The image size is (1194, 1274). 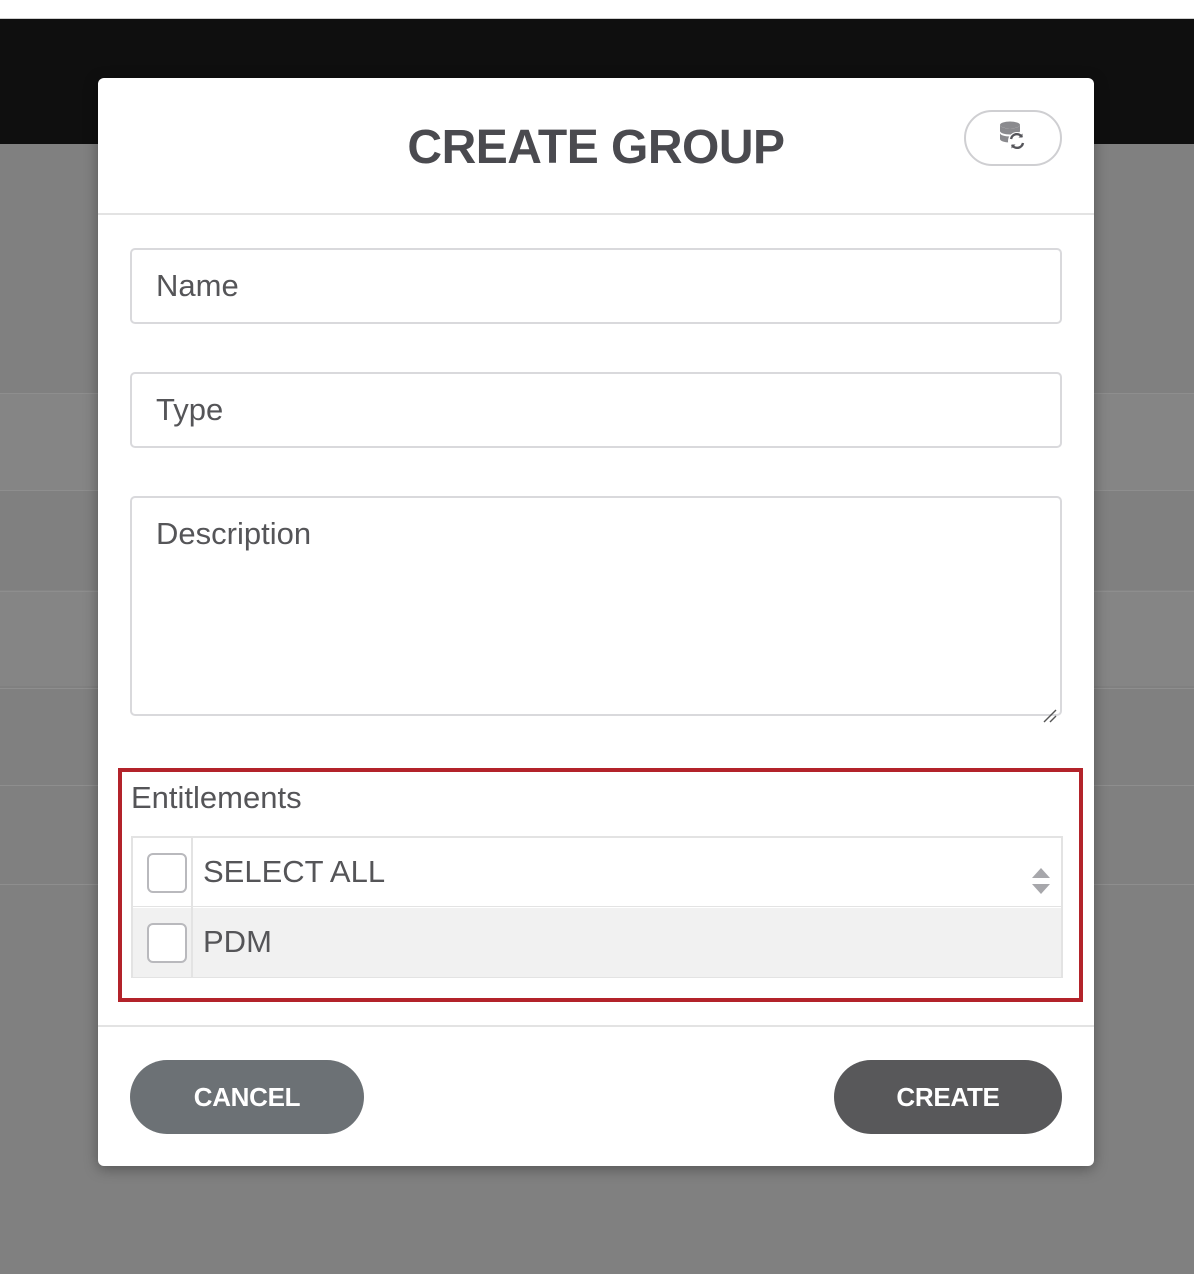 I want to click on name-placeholder: Name, so click(x=197, y=285).